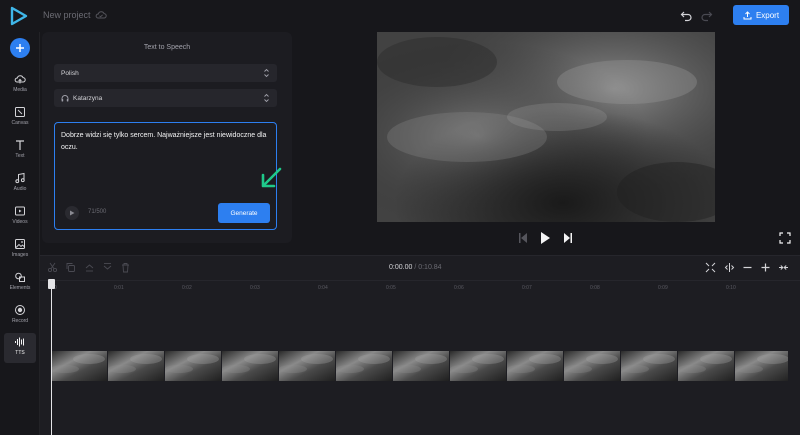 Image resolution: width=800 pixels, height=435 pixels. I want to click on playhead-handle, so click(51, 284).